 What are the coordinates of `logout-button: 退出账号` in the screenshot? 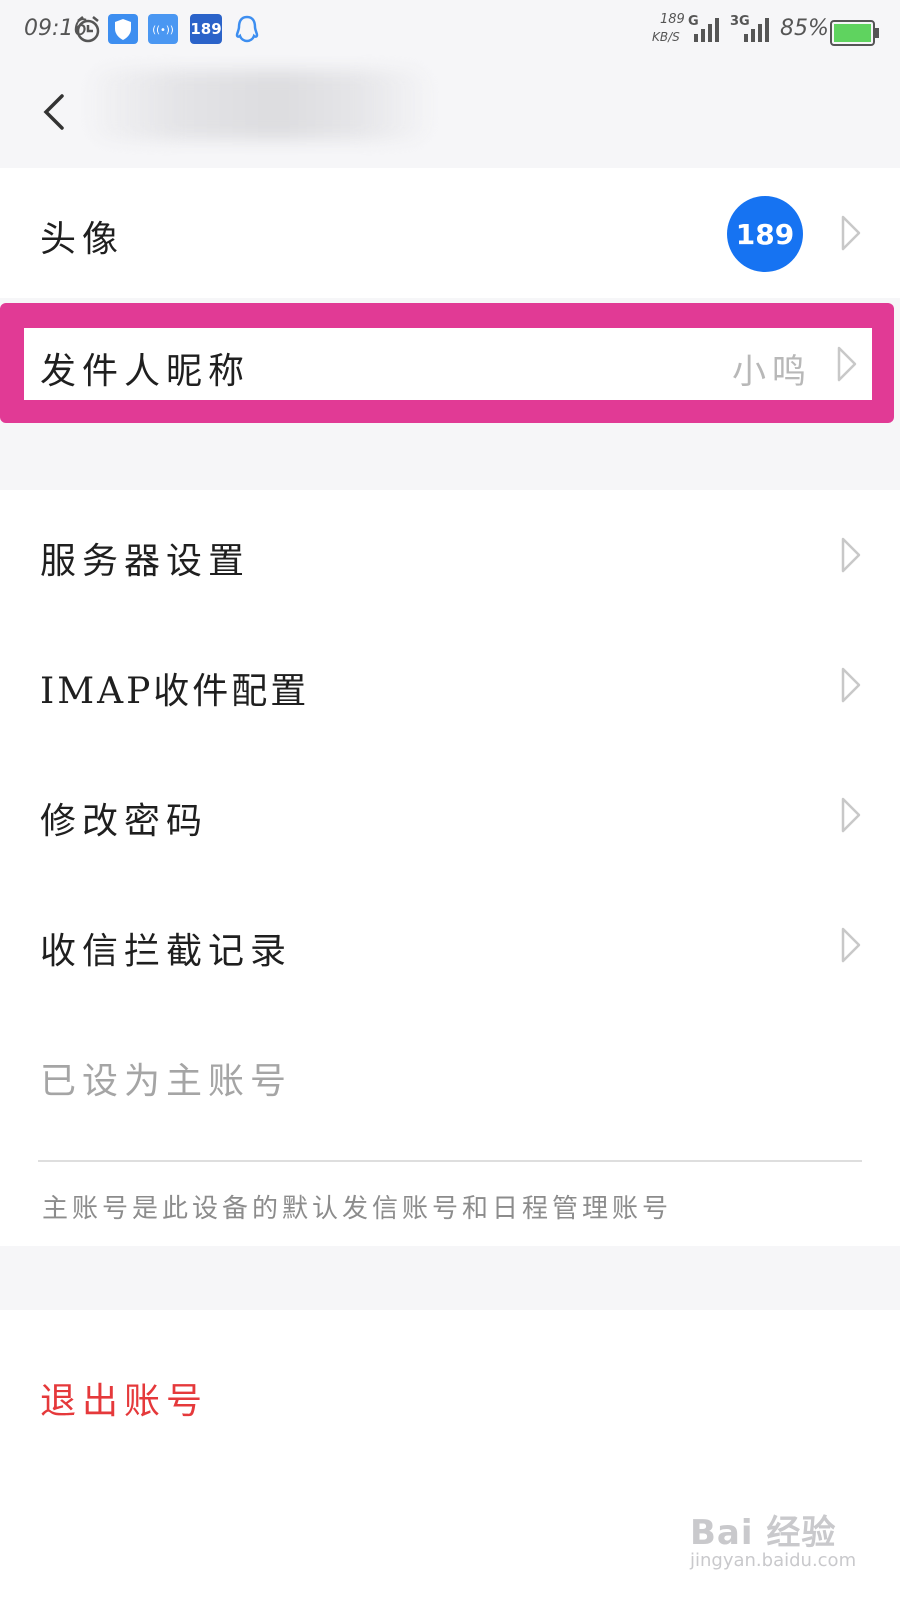 It's located at (124, 1398).